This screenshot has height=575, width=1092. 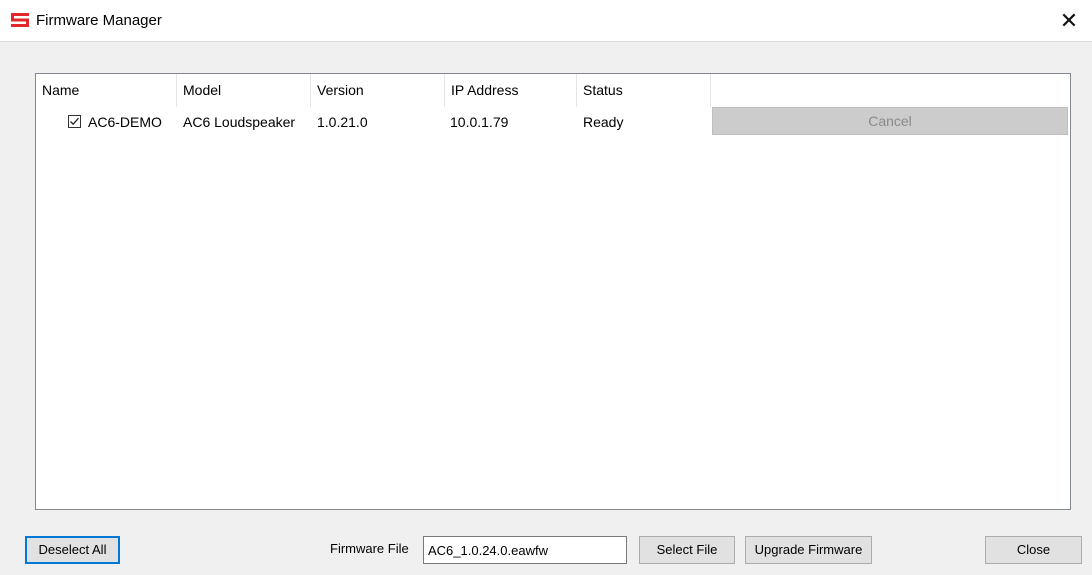 I want to click on check-mark-icon, so click(x=74, y=121).